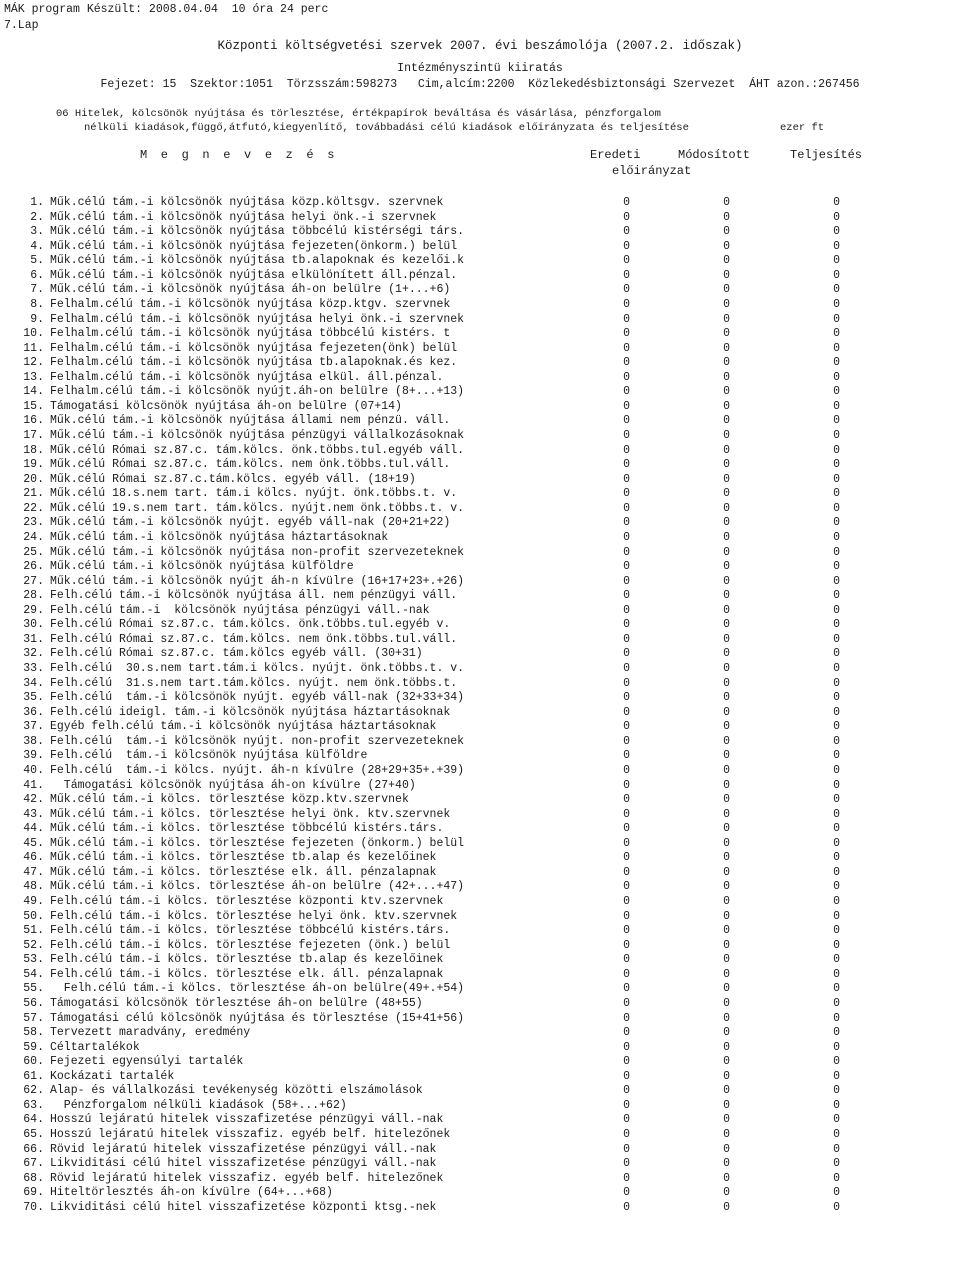  What do you see at coordinates (480, 1048) in the screenshot?
I see `table-row: 59. Céltartalékok 0 0 0` at bounding box center [480, 1048].